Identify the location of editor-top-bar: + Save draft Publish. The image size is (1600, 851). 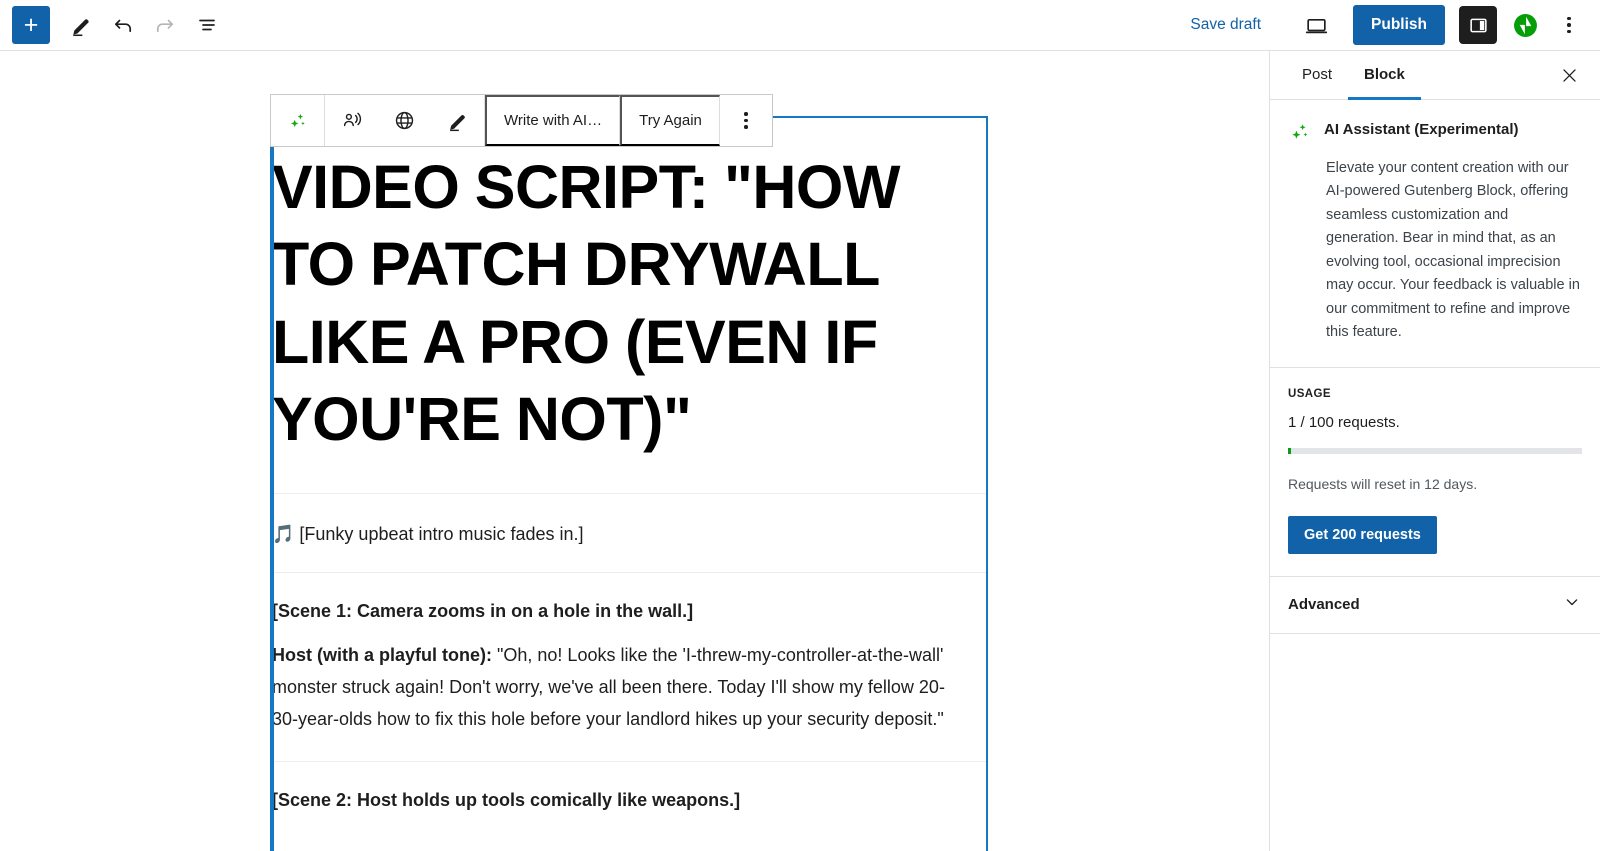
(800, 25).